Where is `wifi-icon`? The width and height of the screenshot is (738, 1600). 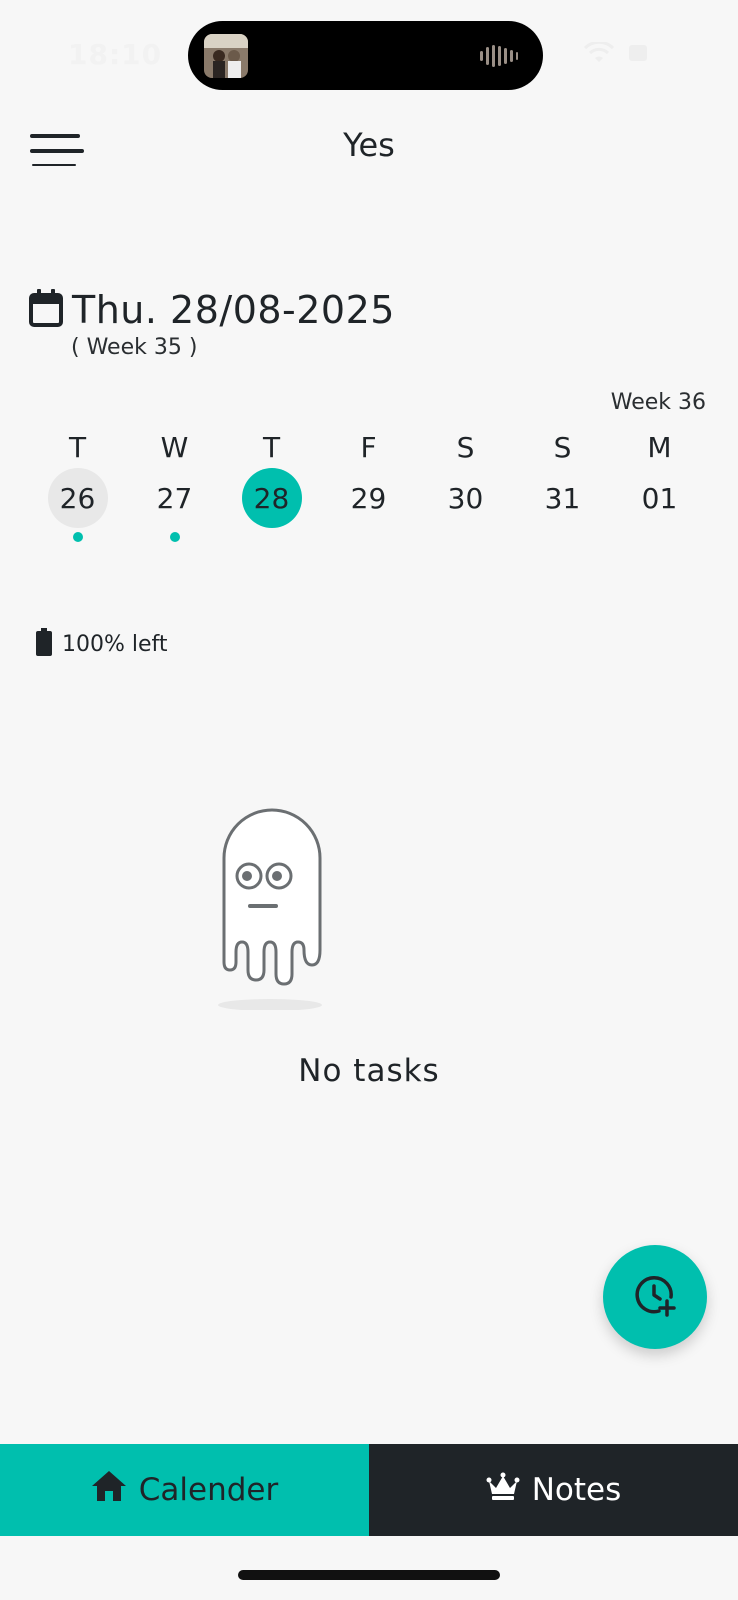
wifi-icon is located at coordinates (599, 54).